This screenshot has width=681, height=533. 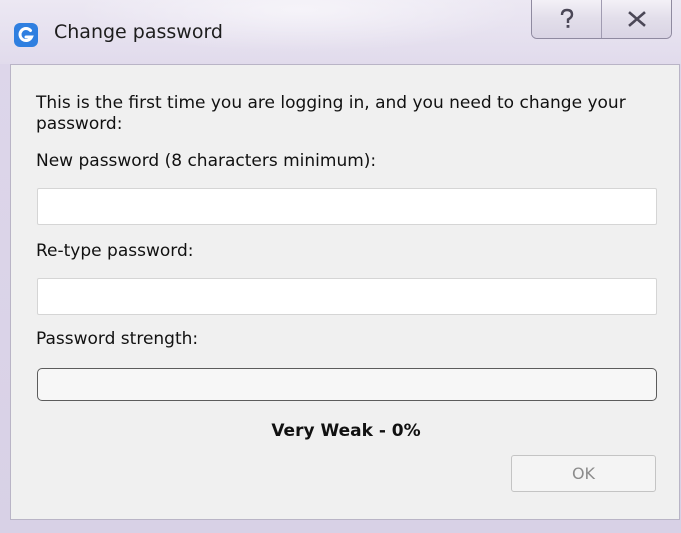 I want to click on caption-buttons, so click(x=601, y=19).